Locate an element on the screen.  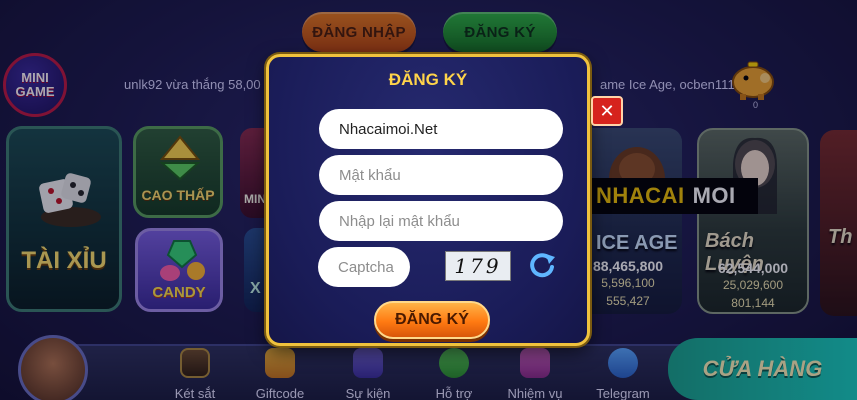
close-modal-button: ✕ is located at coordinates (607, 111).